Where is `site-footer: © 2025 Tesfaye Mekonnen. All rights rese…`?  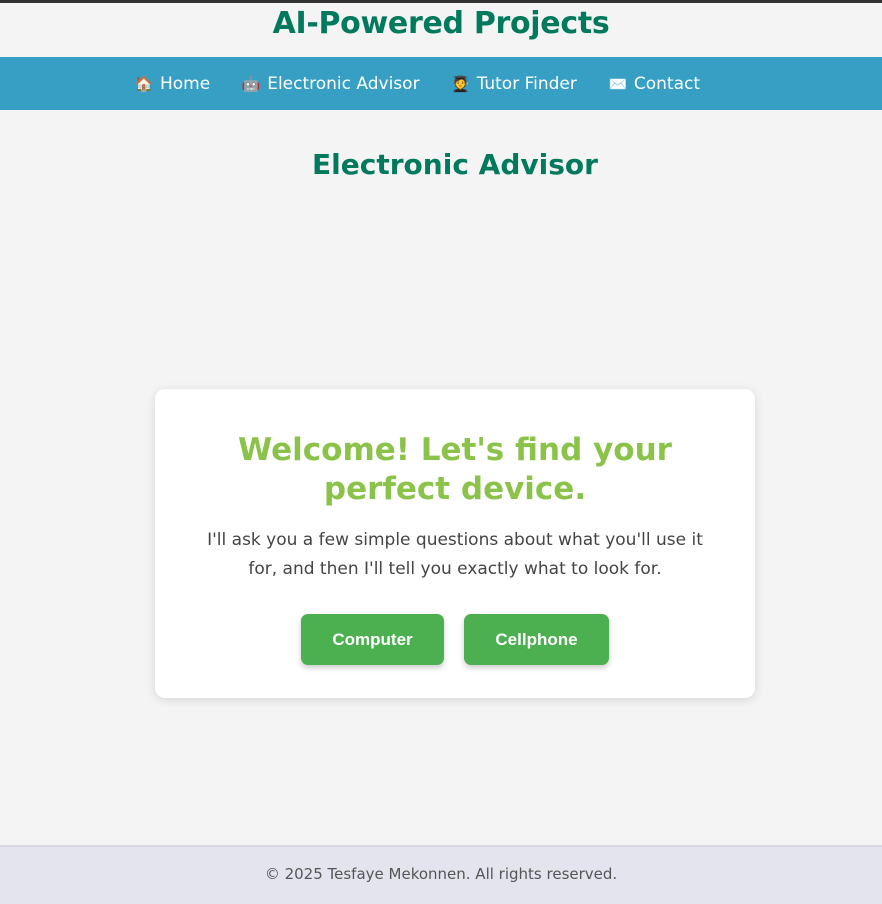
site-footer: © 2025 Tesfaye Mekonnen. All rights rese… is located at coordinates (441, 874).